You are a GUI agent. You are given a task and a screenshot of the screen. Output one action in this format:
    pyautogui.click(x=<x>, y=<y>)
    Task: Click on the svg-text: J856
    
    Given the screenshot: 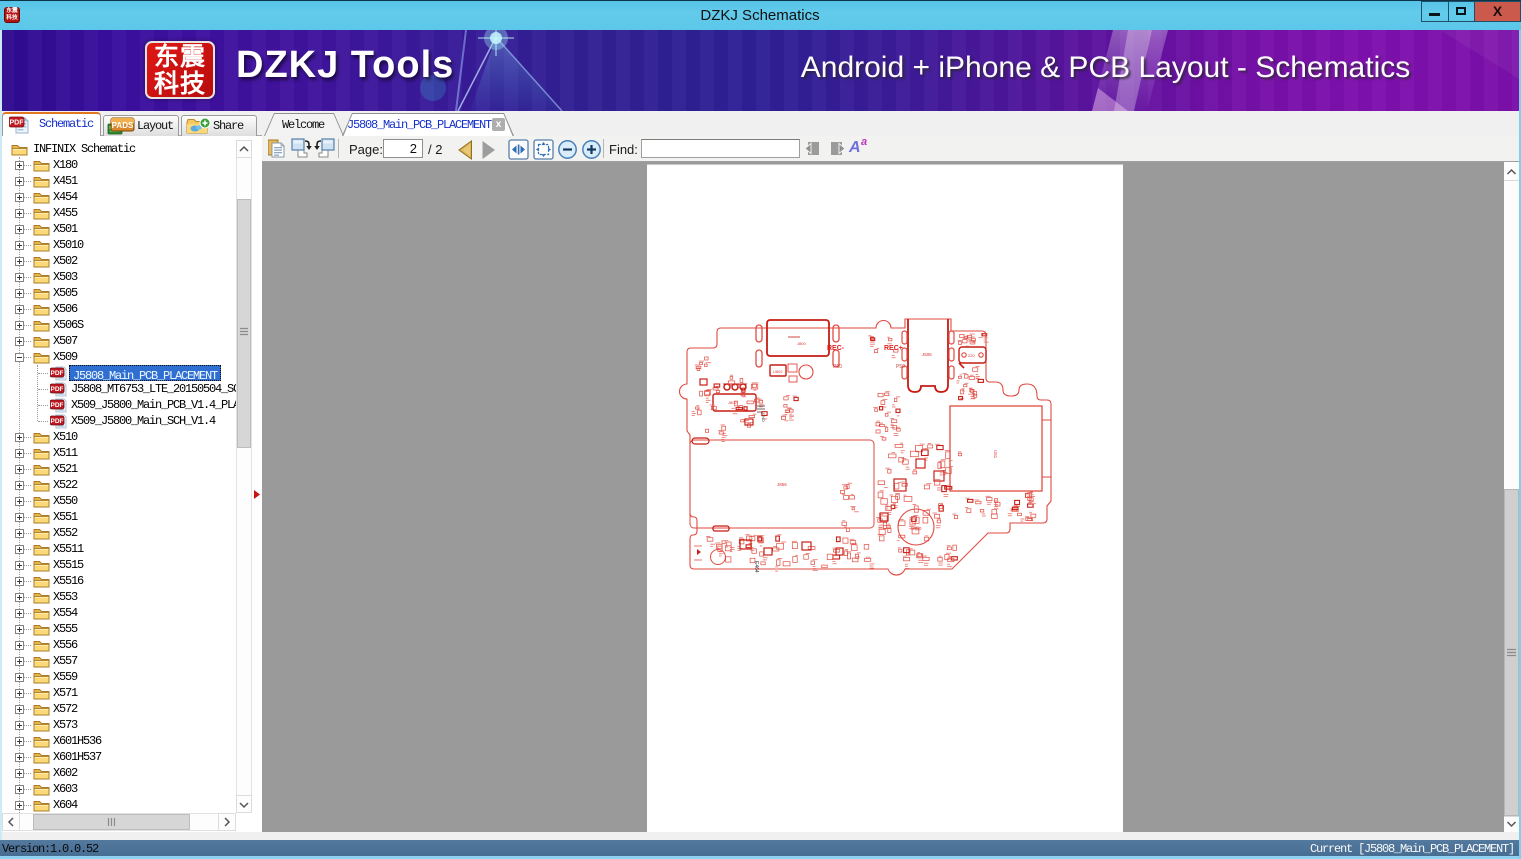 What is the action you would take?
    pyautogui.click(x=782, y=484)
    